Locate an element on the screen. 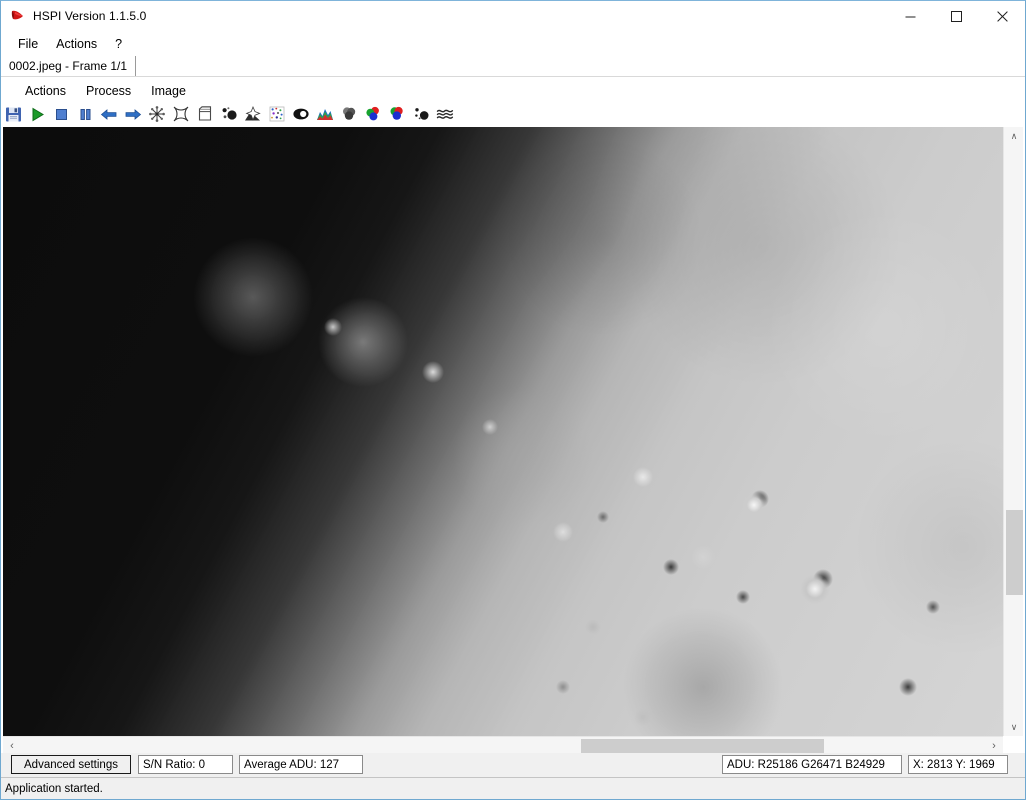 The width and height of the screenshot is (1026, 800). vertical-scrollbar-thumb is located at coordinates (1014, 552).